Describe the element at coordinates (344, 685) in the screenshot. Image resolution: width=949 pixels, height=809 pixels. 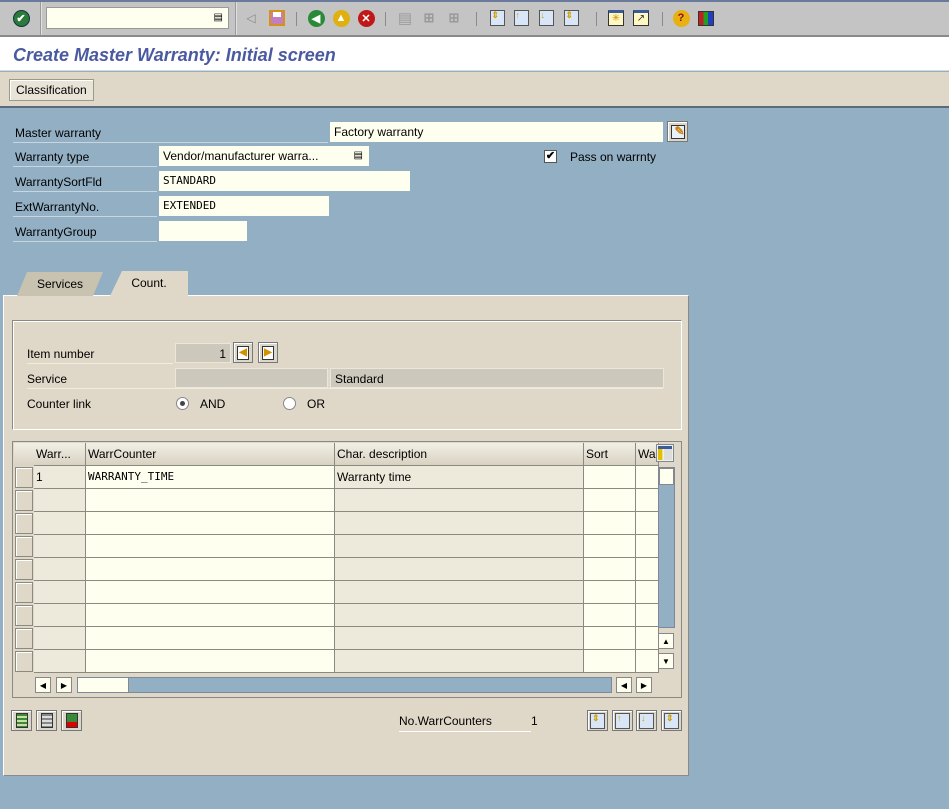
I see `horizontal-scrollbar` at that location.